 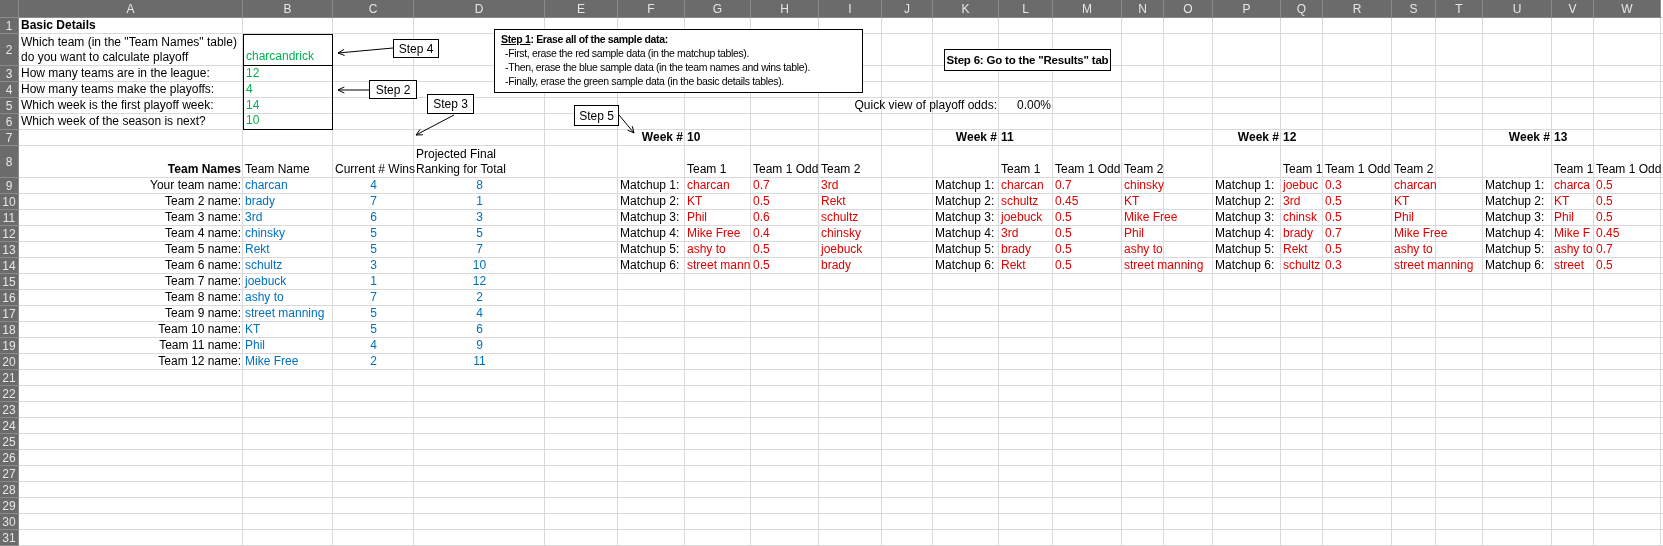 I want to click on row-header: 15, so click(x=9, y=282).